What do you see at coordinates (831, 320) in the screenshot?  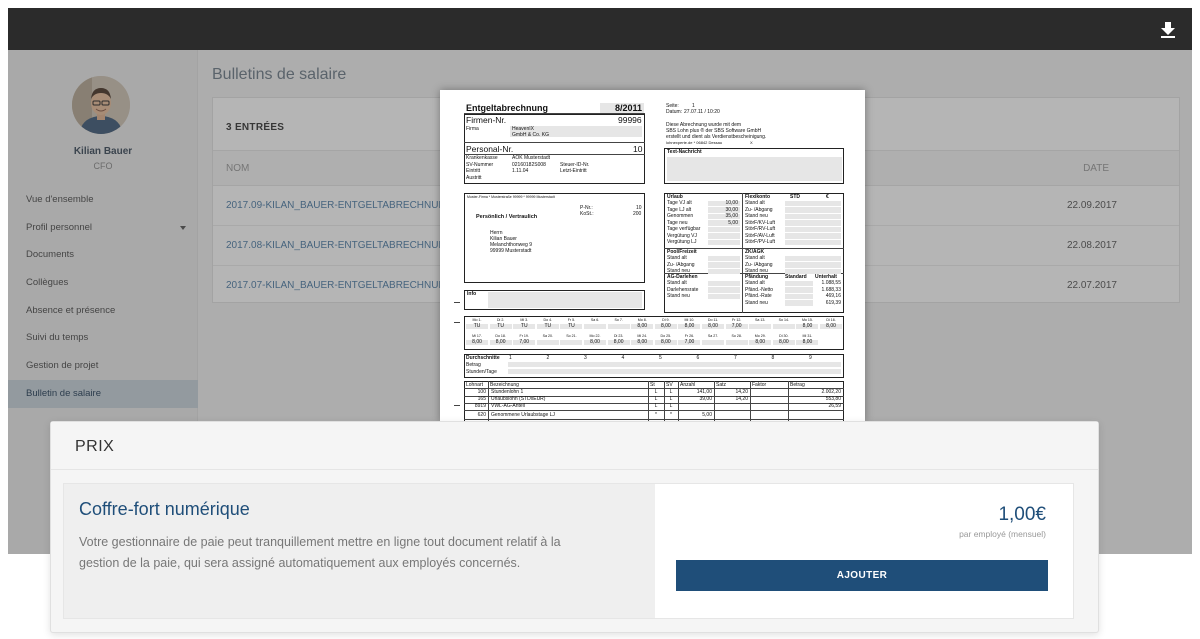 I see `doc-cal-day: Di 16.` at bounding box center [831, 320].